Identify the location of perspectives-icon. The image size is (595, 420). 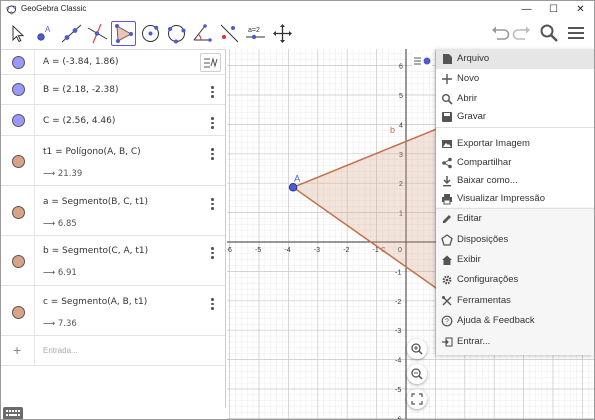
(447, 240).